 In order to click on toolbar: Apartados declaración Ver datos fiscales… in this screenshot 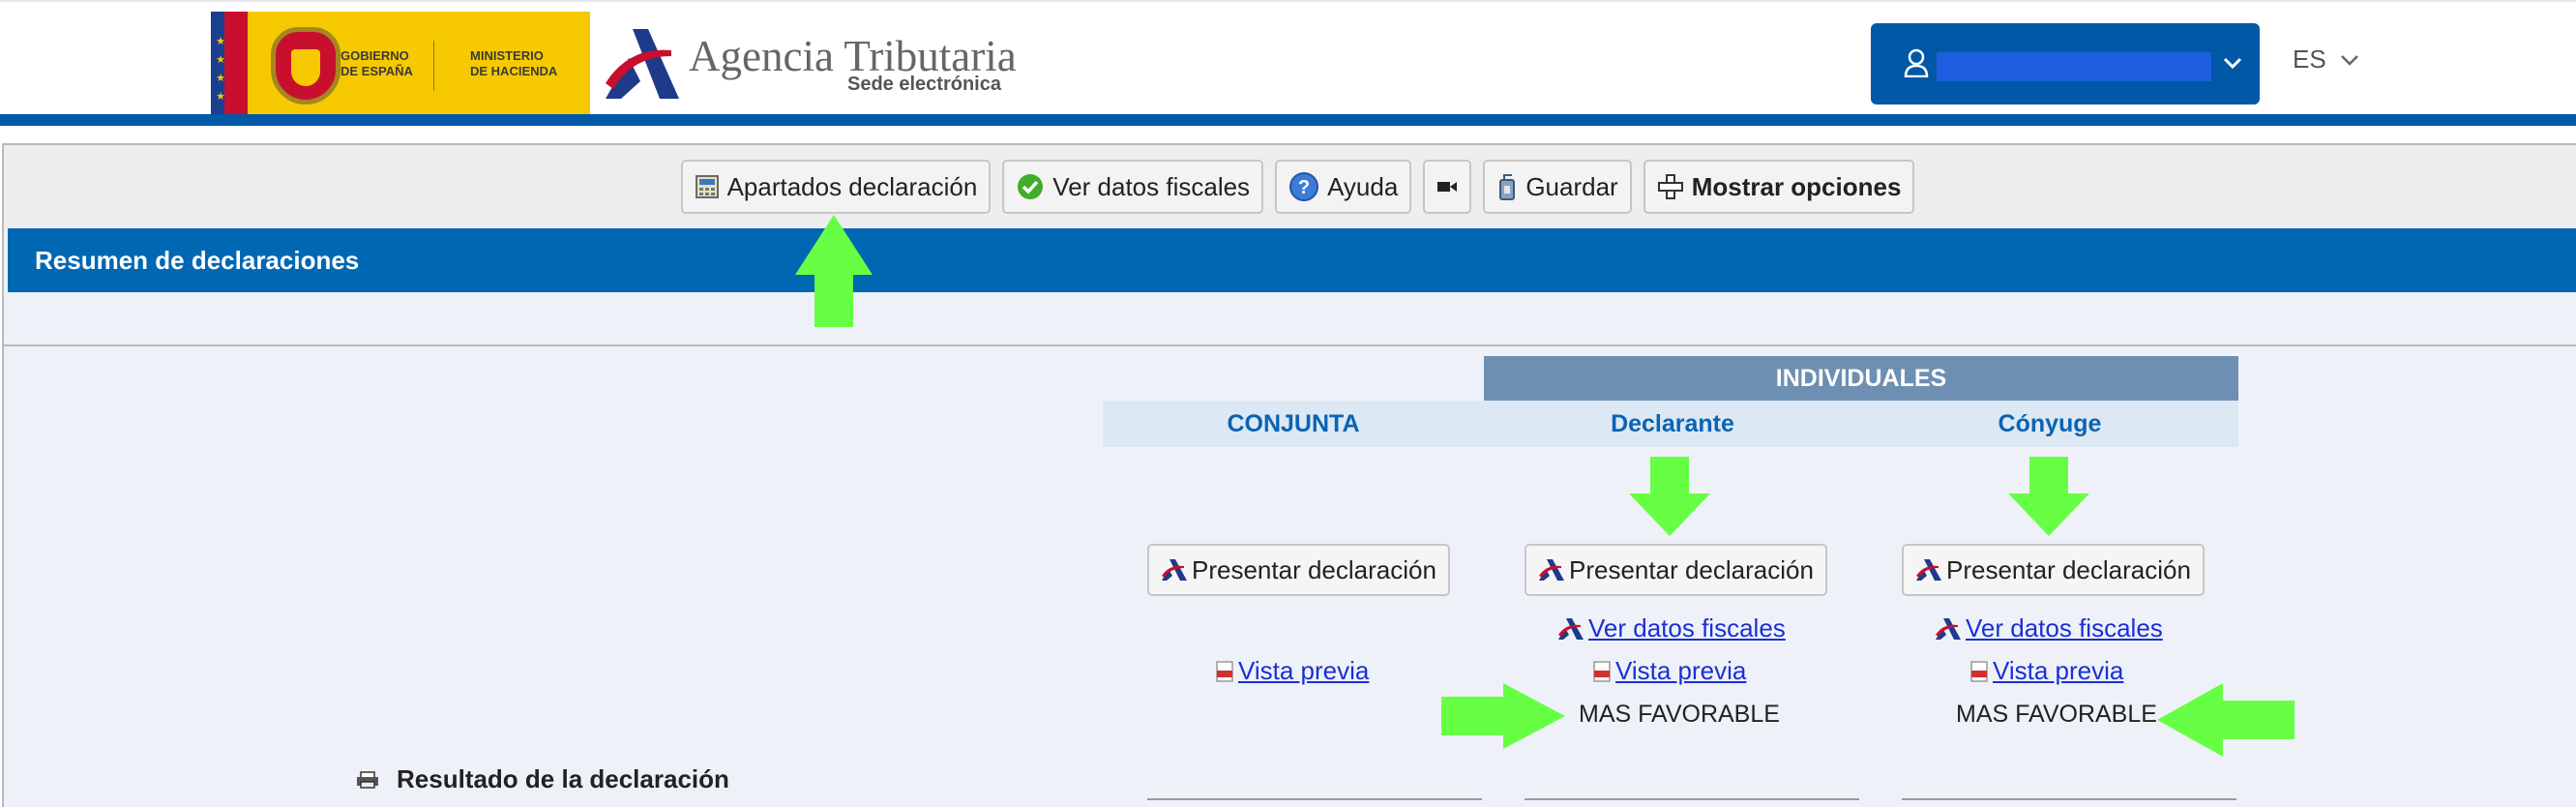, I will do `click(1290, 186)`.